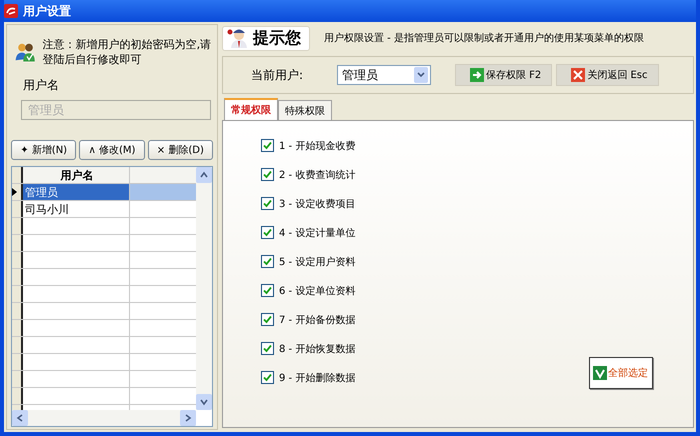  What do you see at coordinates (317, 320) in the screenshot?
I see `permission-label: 7 - 开始备份数据` at bounding box center [317, 320].